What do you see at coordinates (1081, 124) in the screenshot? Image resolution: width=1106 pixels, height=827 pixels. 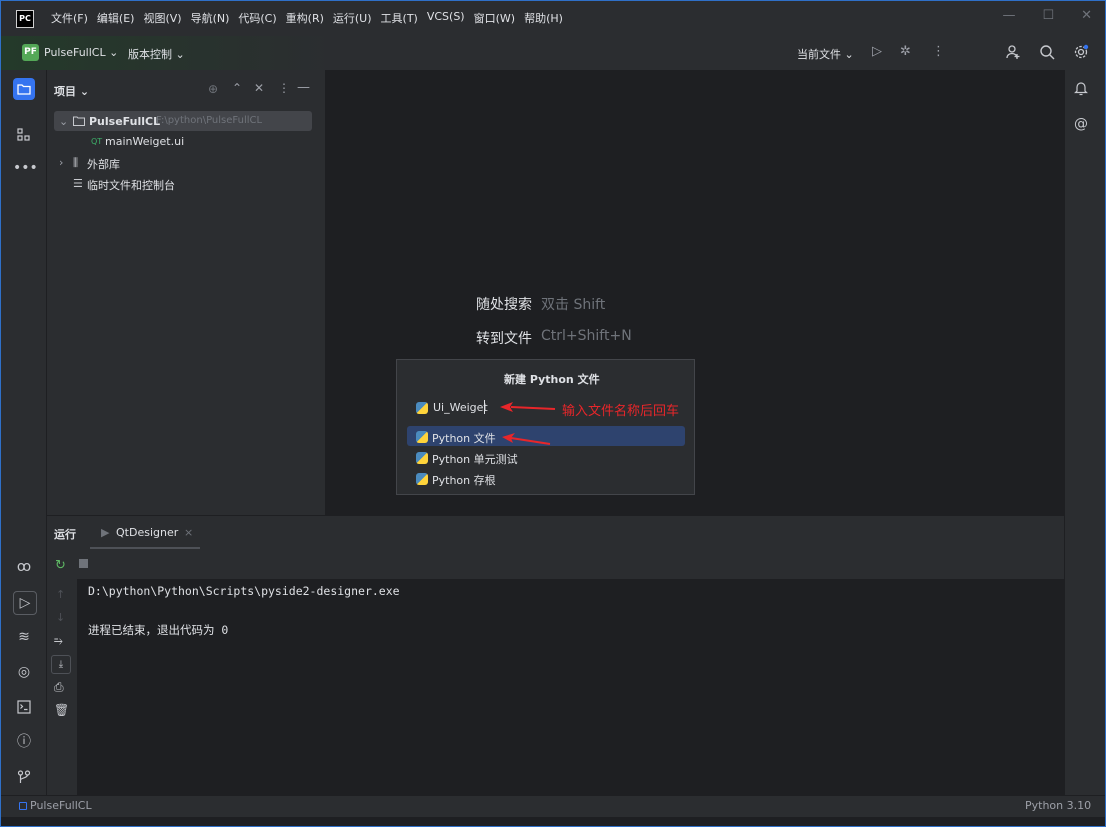 I see `ai-assistant-icon: @` at bounding box center [1081, 124].